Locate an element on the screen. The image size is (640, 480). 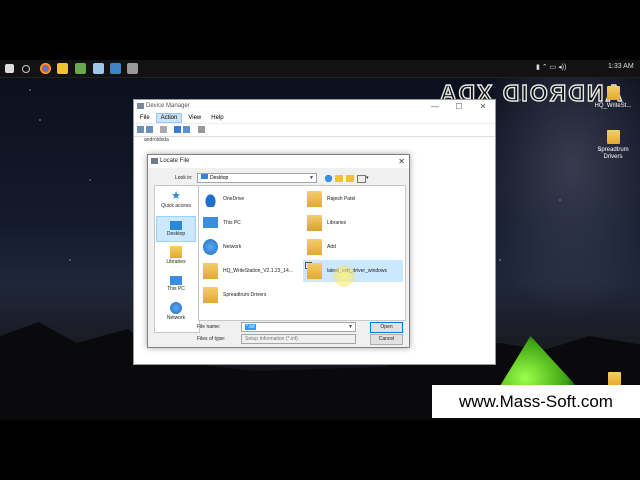
place-network: Network is located at coordinates (176, 313).